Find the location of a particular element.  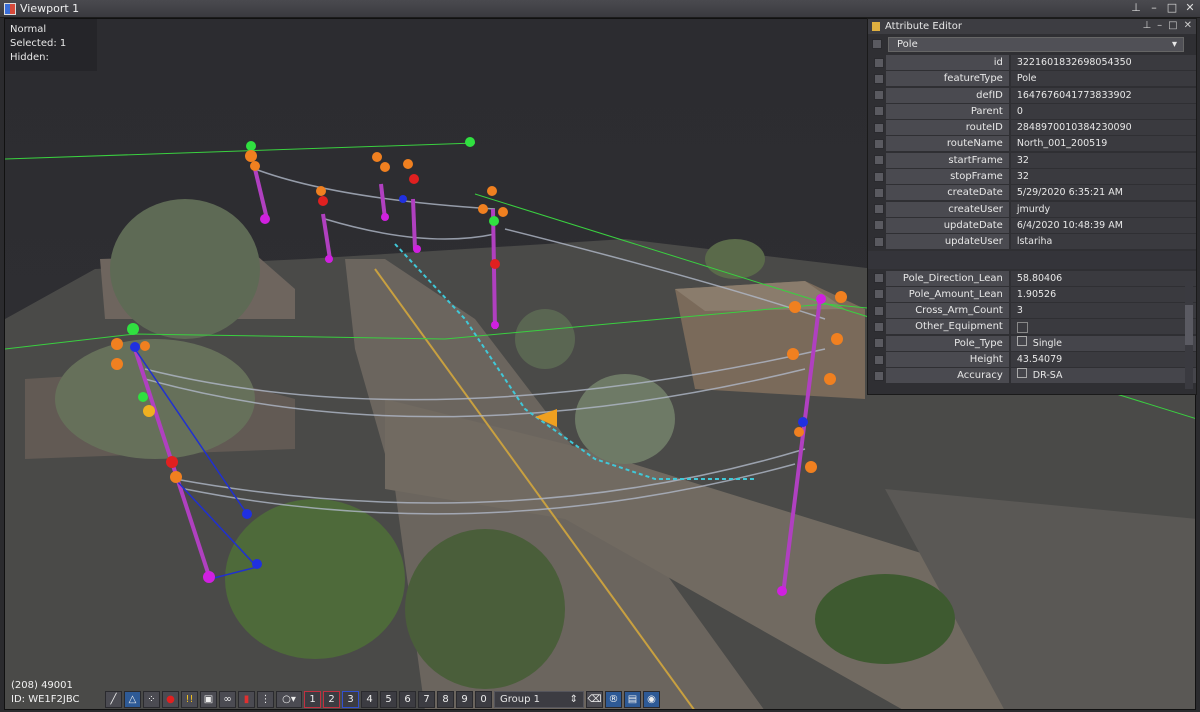

camera-icon: ▣ is located at coordinates (208, 699).